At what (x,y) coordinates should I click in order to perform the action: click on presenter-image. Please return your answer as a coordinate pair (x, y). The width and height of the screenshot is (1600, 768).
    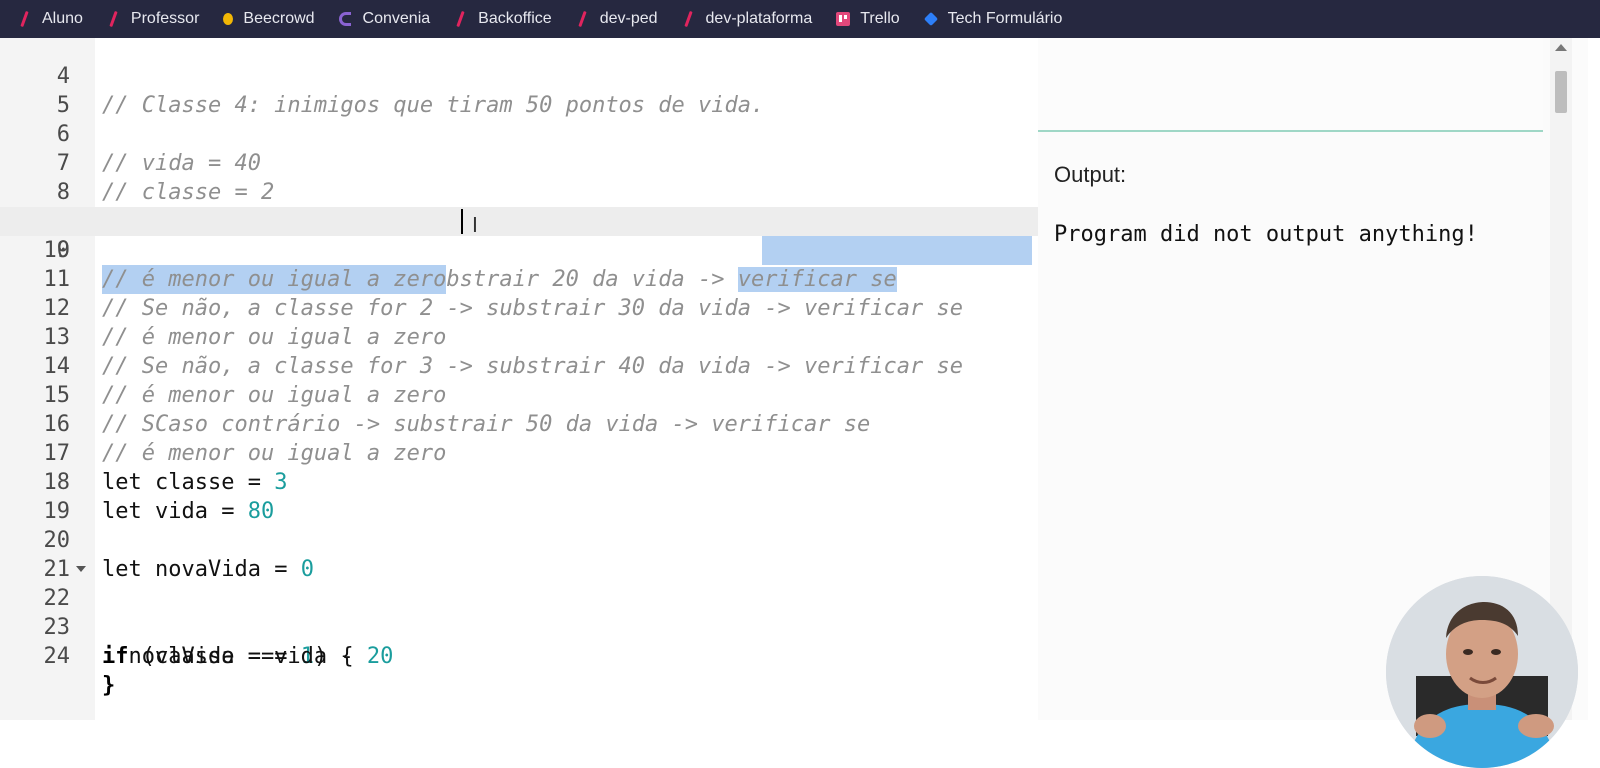
    Looking at the image, I should click on (1482, 672).